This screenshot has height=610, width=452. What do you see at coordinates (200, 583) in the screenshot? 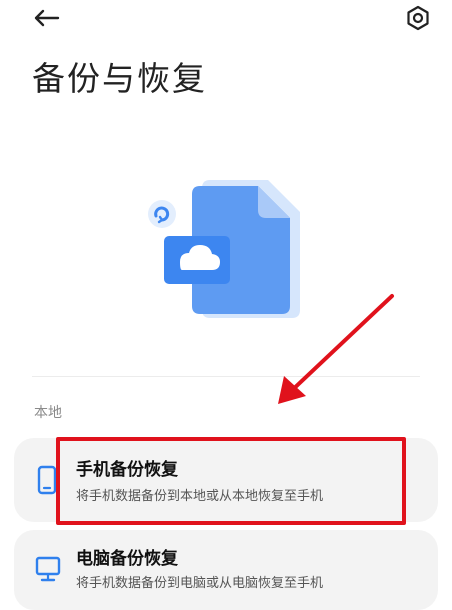
I see `pc-backup-subtitle: 将手机数据备份到电脑或从电脑恢复至手机` at bounding box center [200, 583].